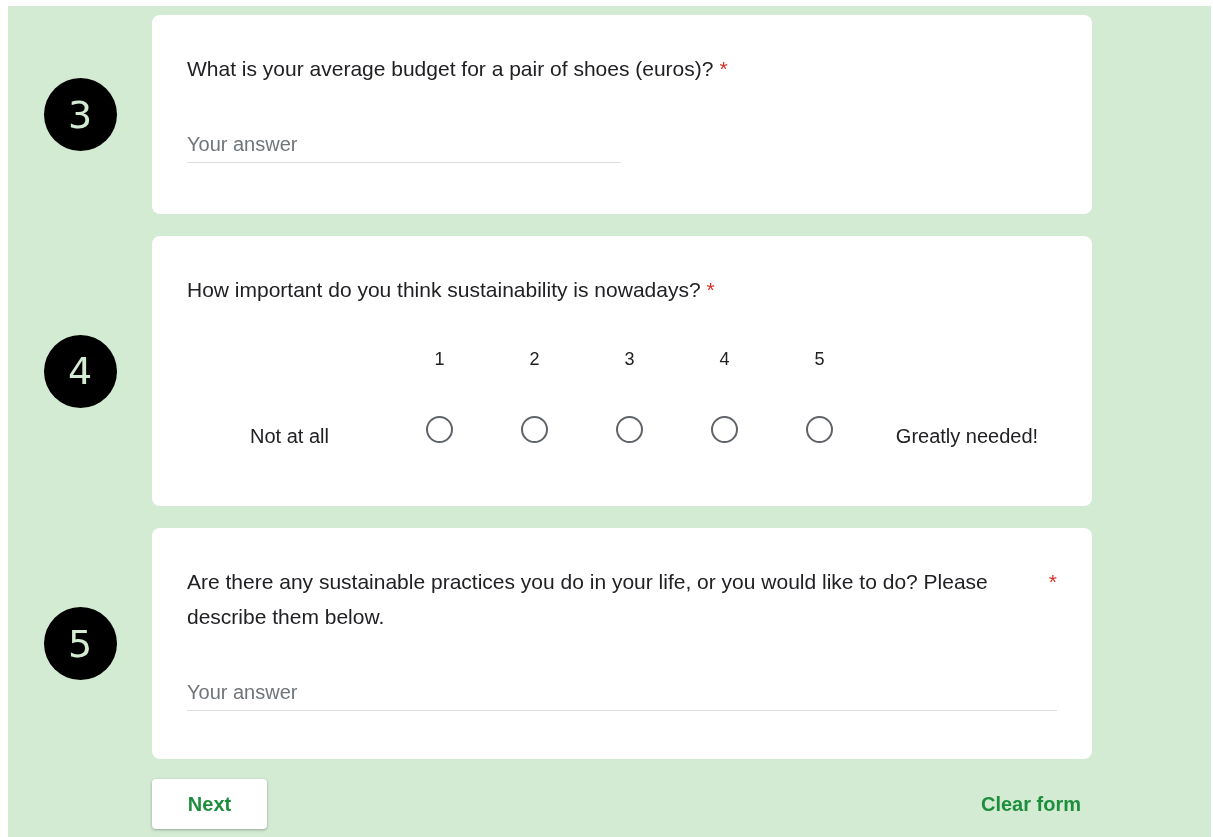 The width and height of the screenshot is (1213, 837). I want to click on question-number-badge: 3, so click(80, 114).